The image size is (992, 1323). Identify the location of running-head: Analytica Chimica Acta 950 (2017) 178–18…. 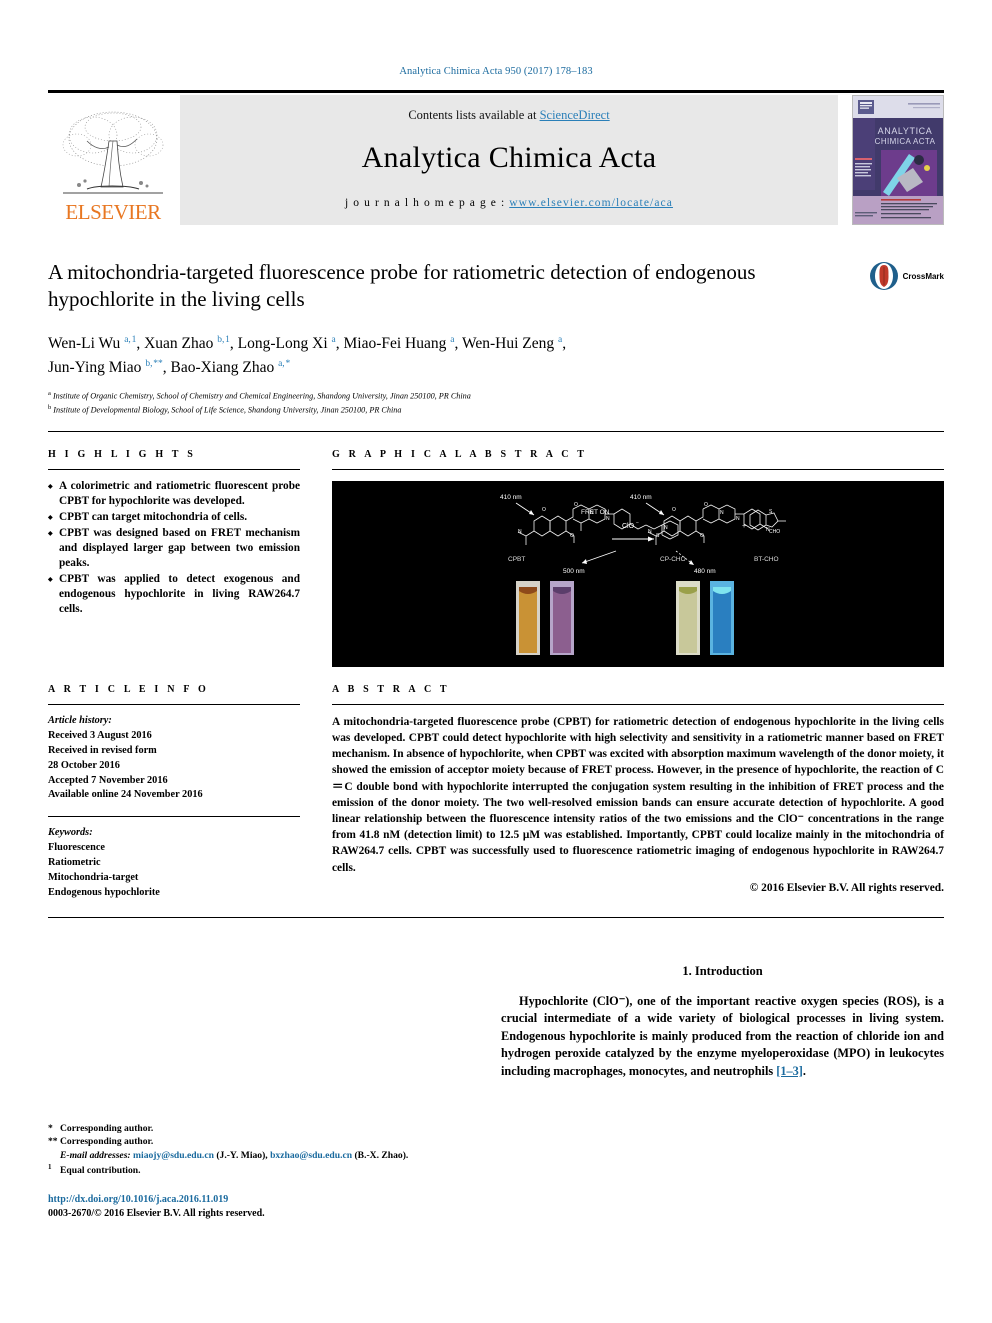
(496, 71).